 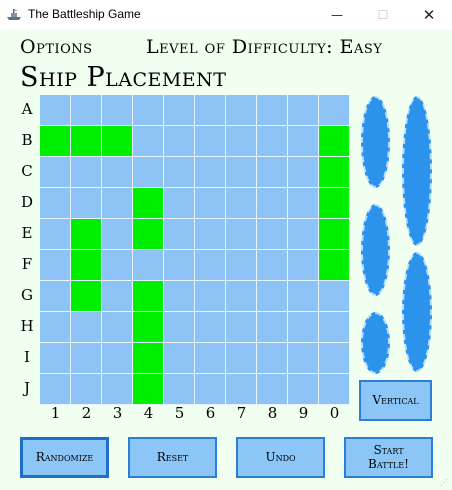 I want to click on randomize-button: Randomize, so click(x=64, y=457).